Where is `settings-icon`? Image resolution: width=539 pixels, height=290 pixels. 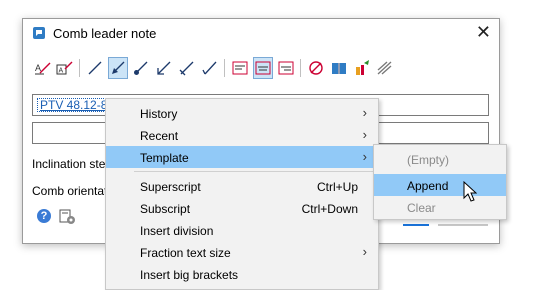 settings-icon is located at coordinates (68, 217).